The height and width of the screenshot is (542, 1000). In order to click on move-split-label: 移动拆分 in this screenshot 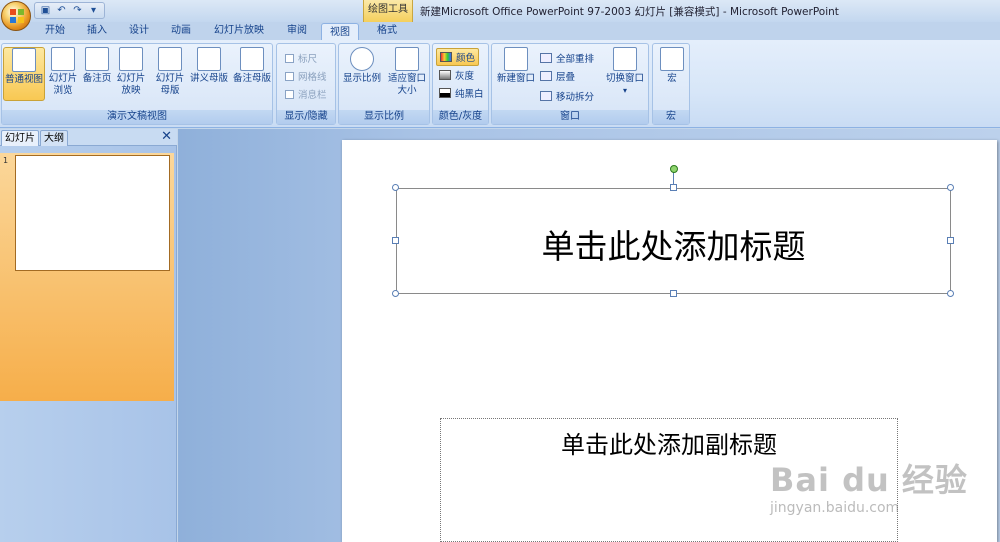, I will do `click(575, 97)`.